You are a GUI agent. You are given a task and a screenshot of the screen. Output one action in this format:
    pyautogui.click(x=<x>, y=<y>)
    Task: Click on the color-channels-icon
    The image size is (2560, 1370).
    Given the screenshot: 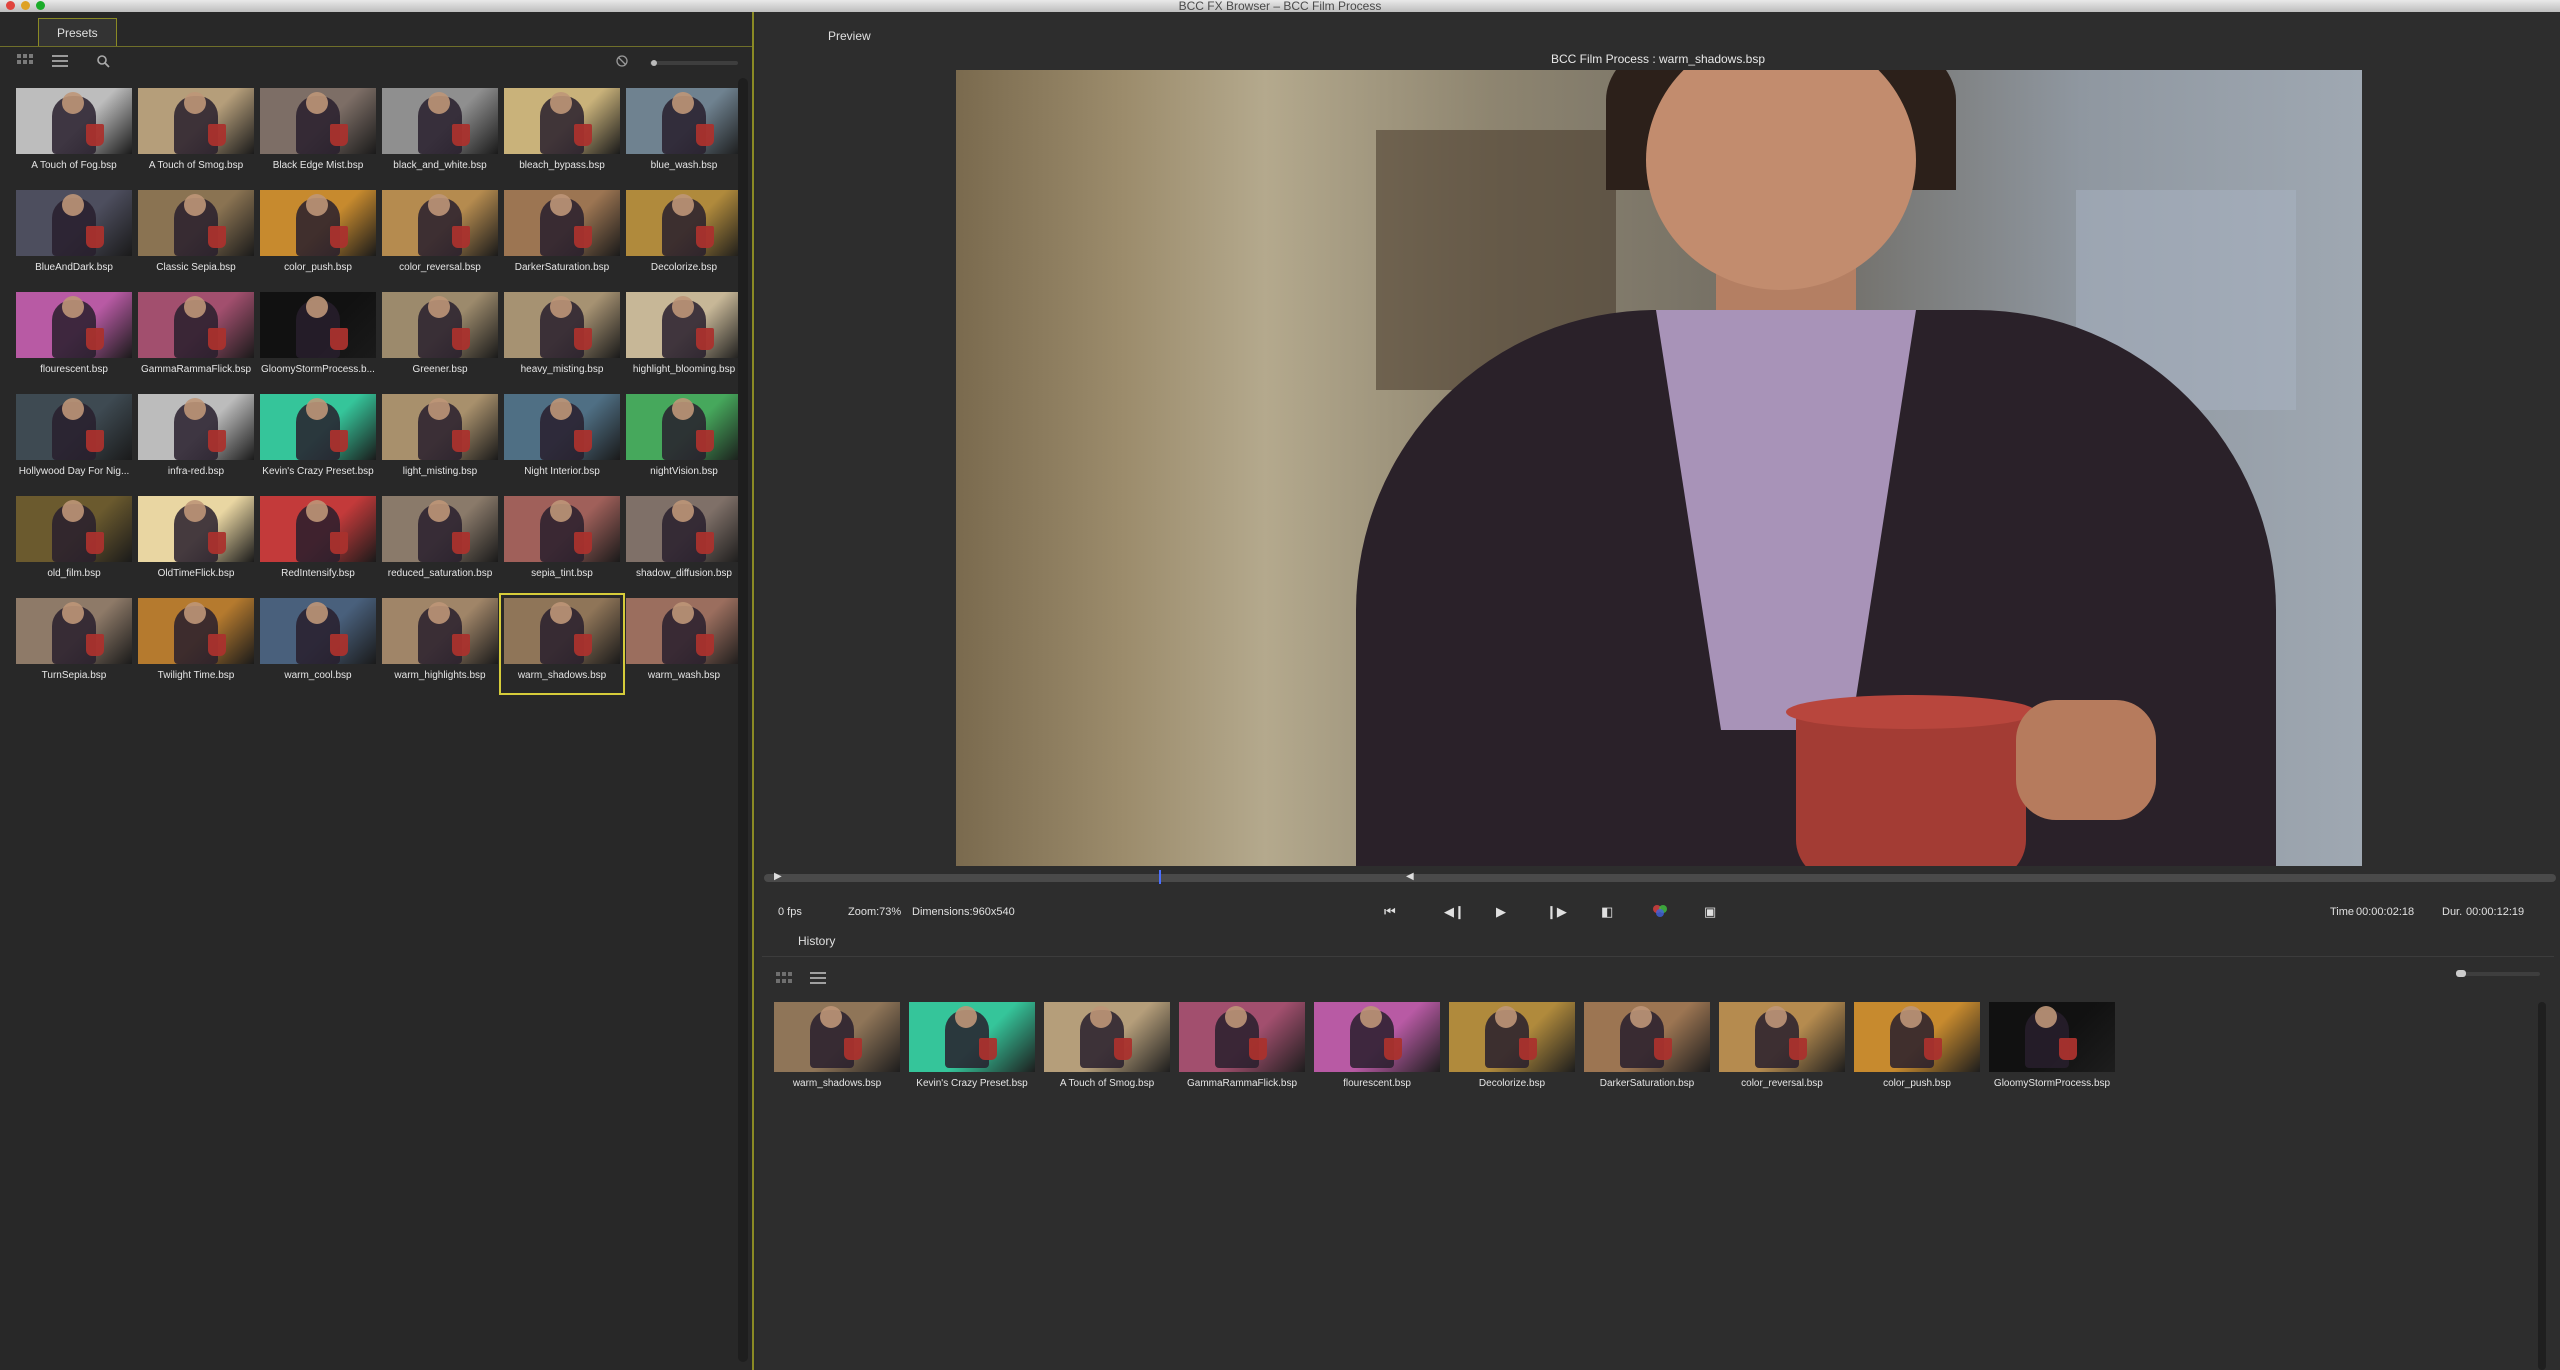 What is the action you would take?
    pyautogui.click(x=1660, y=912)
    